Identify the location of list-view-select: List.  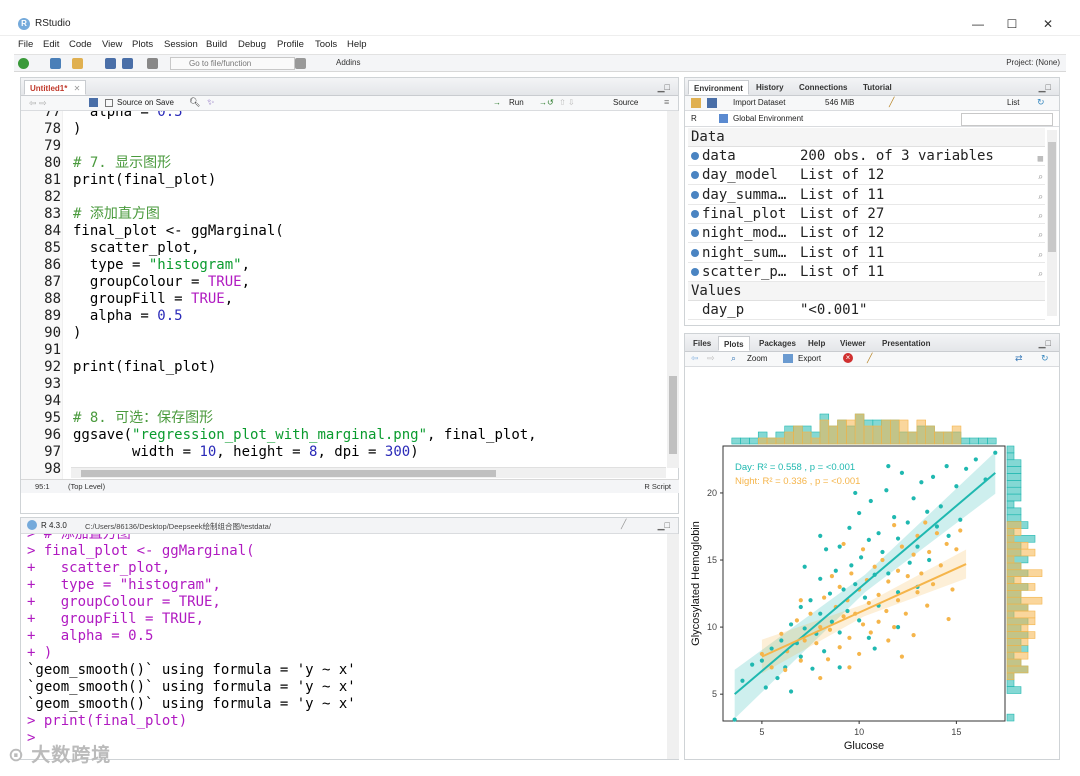
(1013, 102).